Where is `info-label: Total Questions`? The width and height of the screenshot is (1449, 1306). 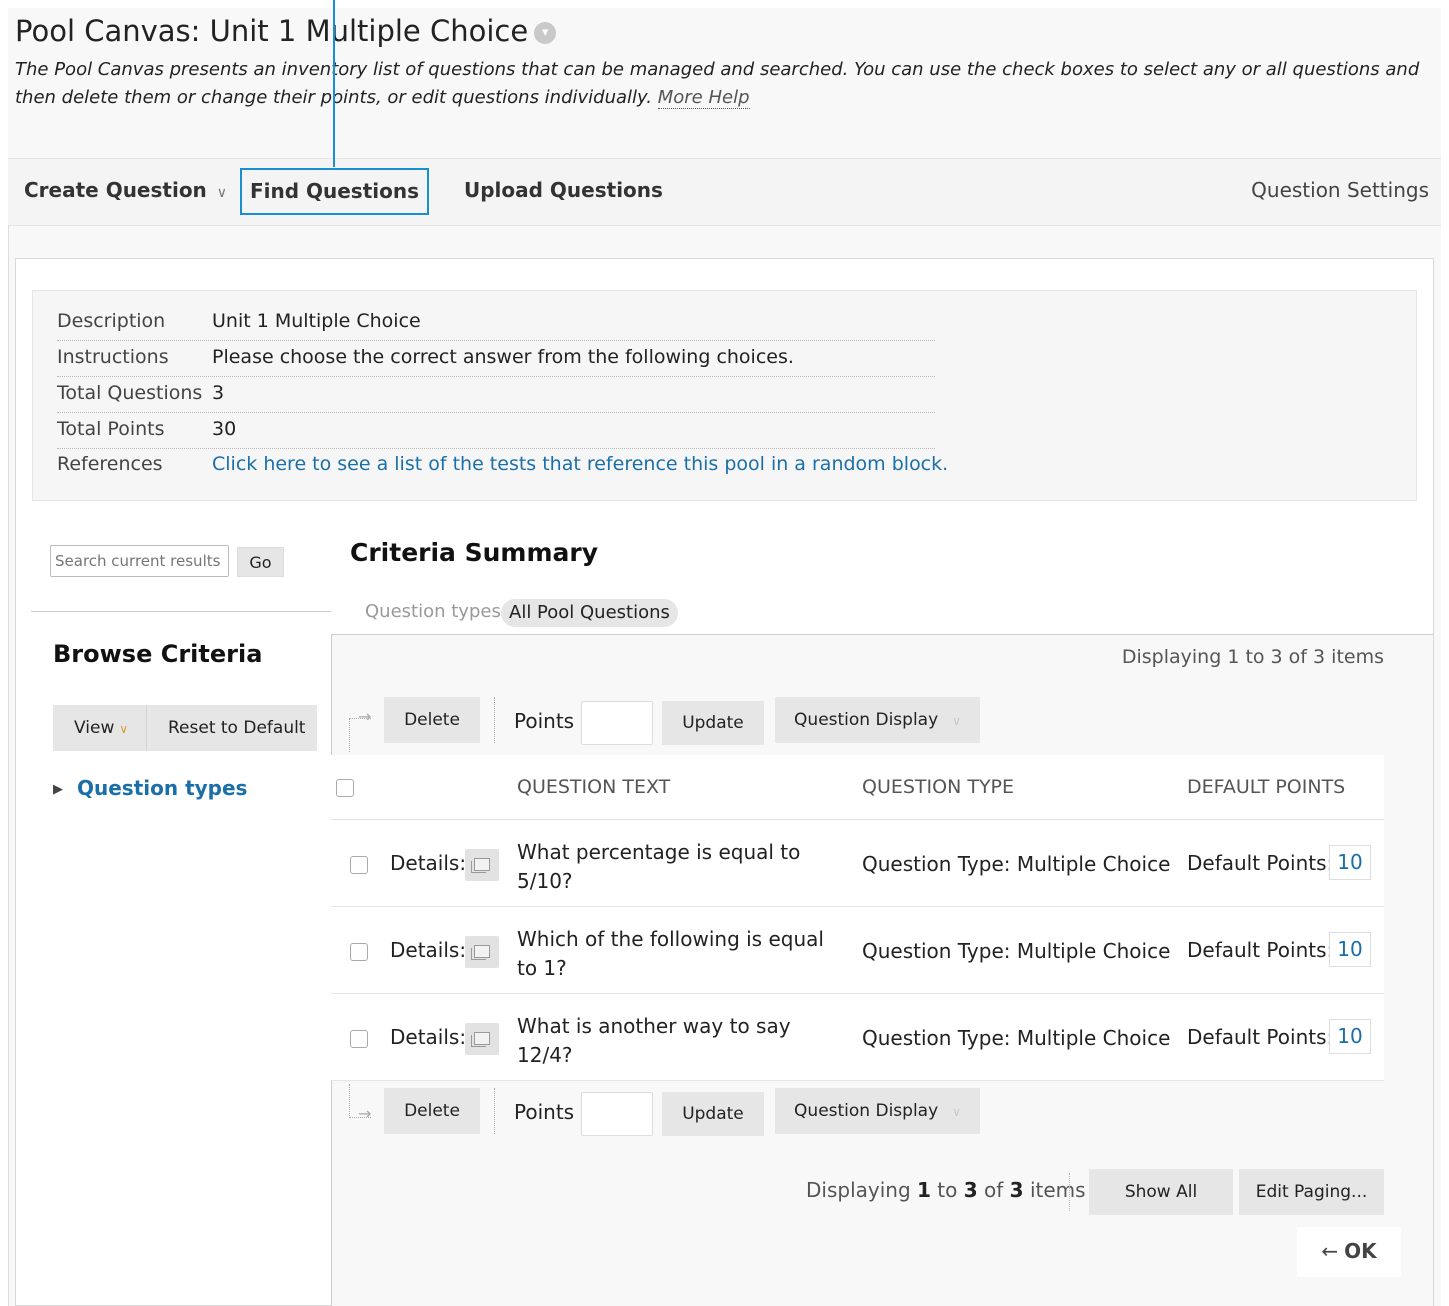 info-label: Total Questions is located at coordinates (130, 393).